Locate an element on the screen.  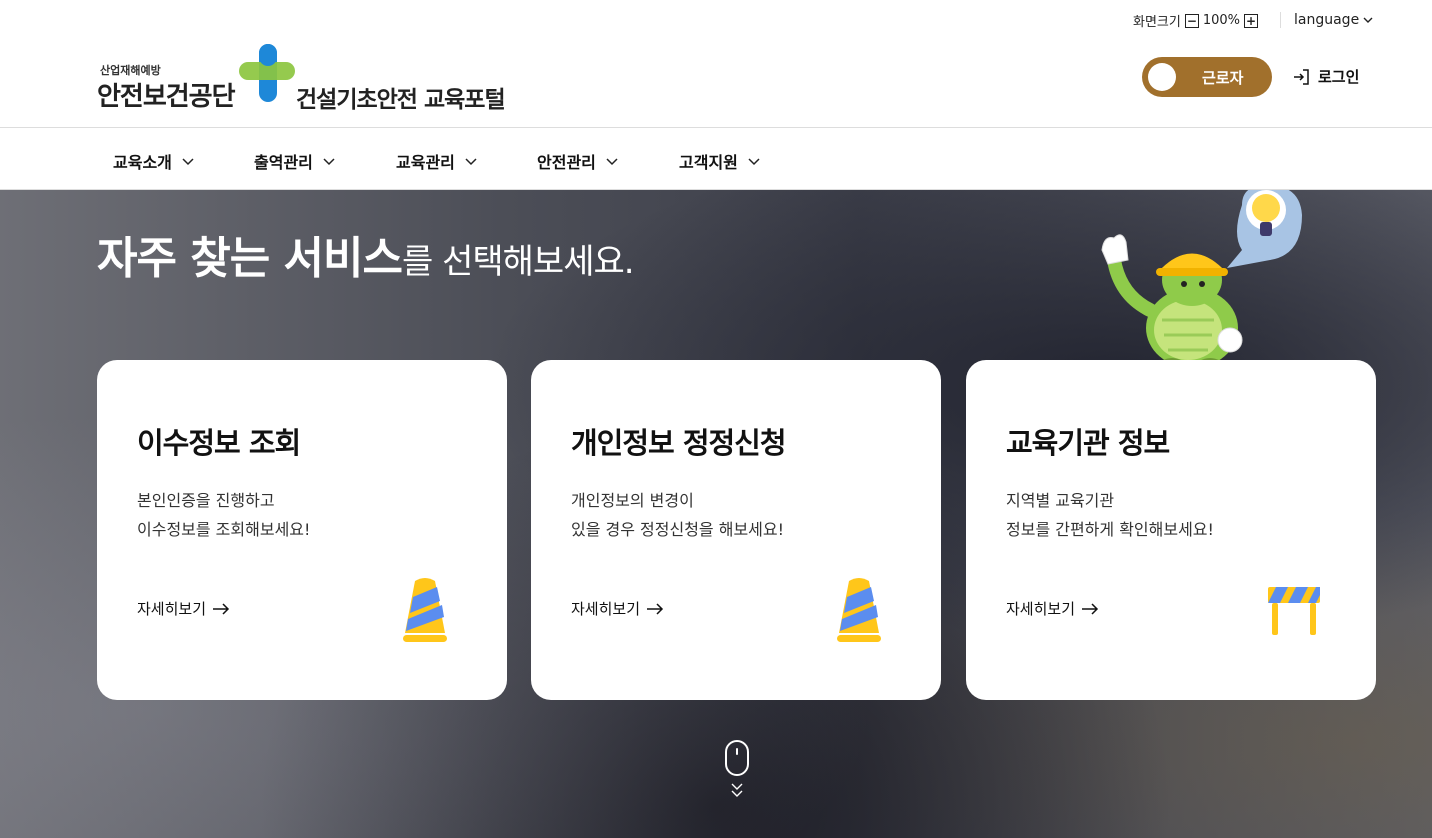
nav-item-label: 교육관리 is located at coordinates (425, 162).